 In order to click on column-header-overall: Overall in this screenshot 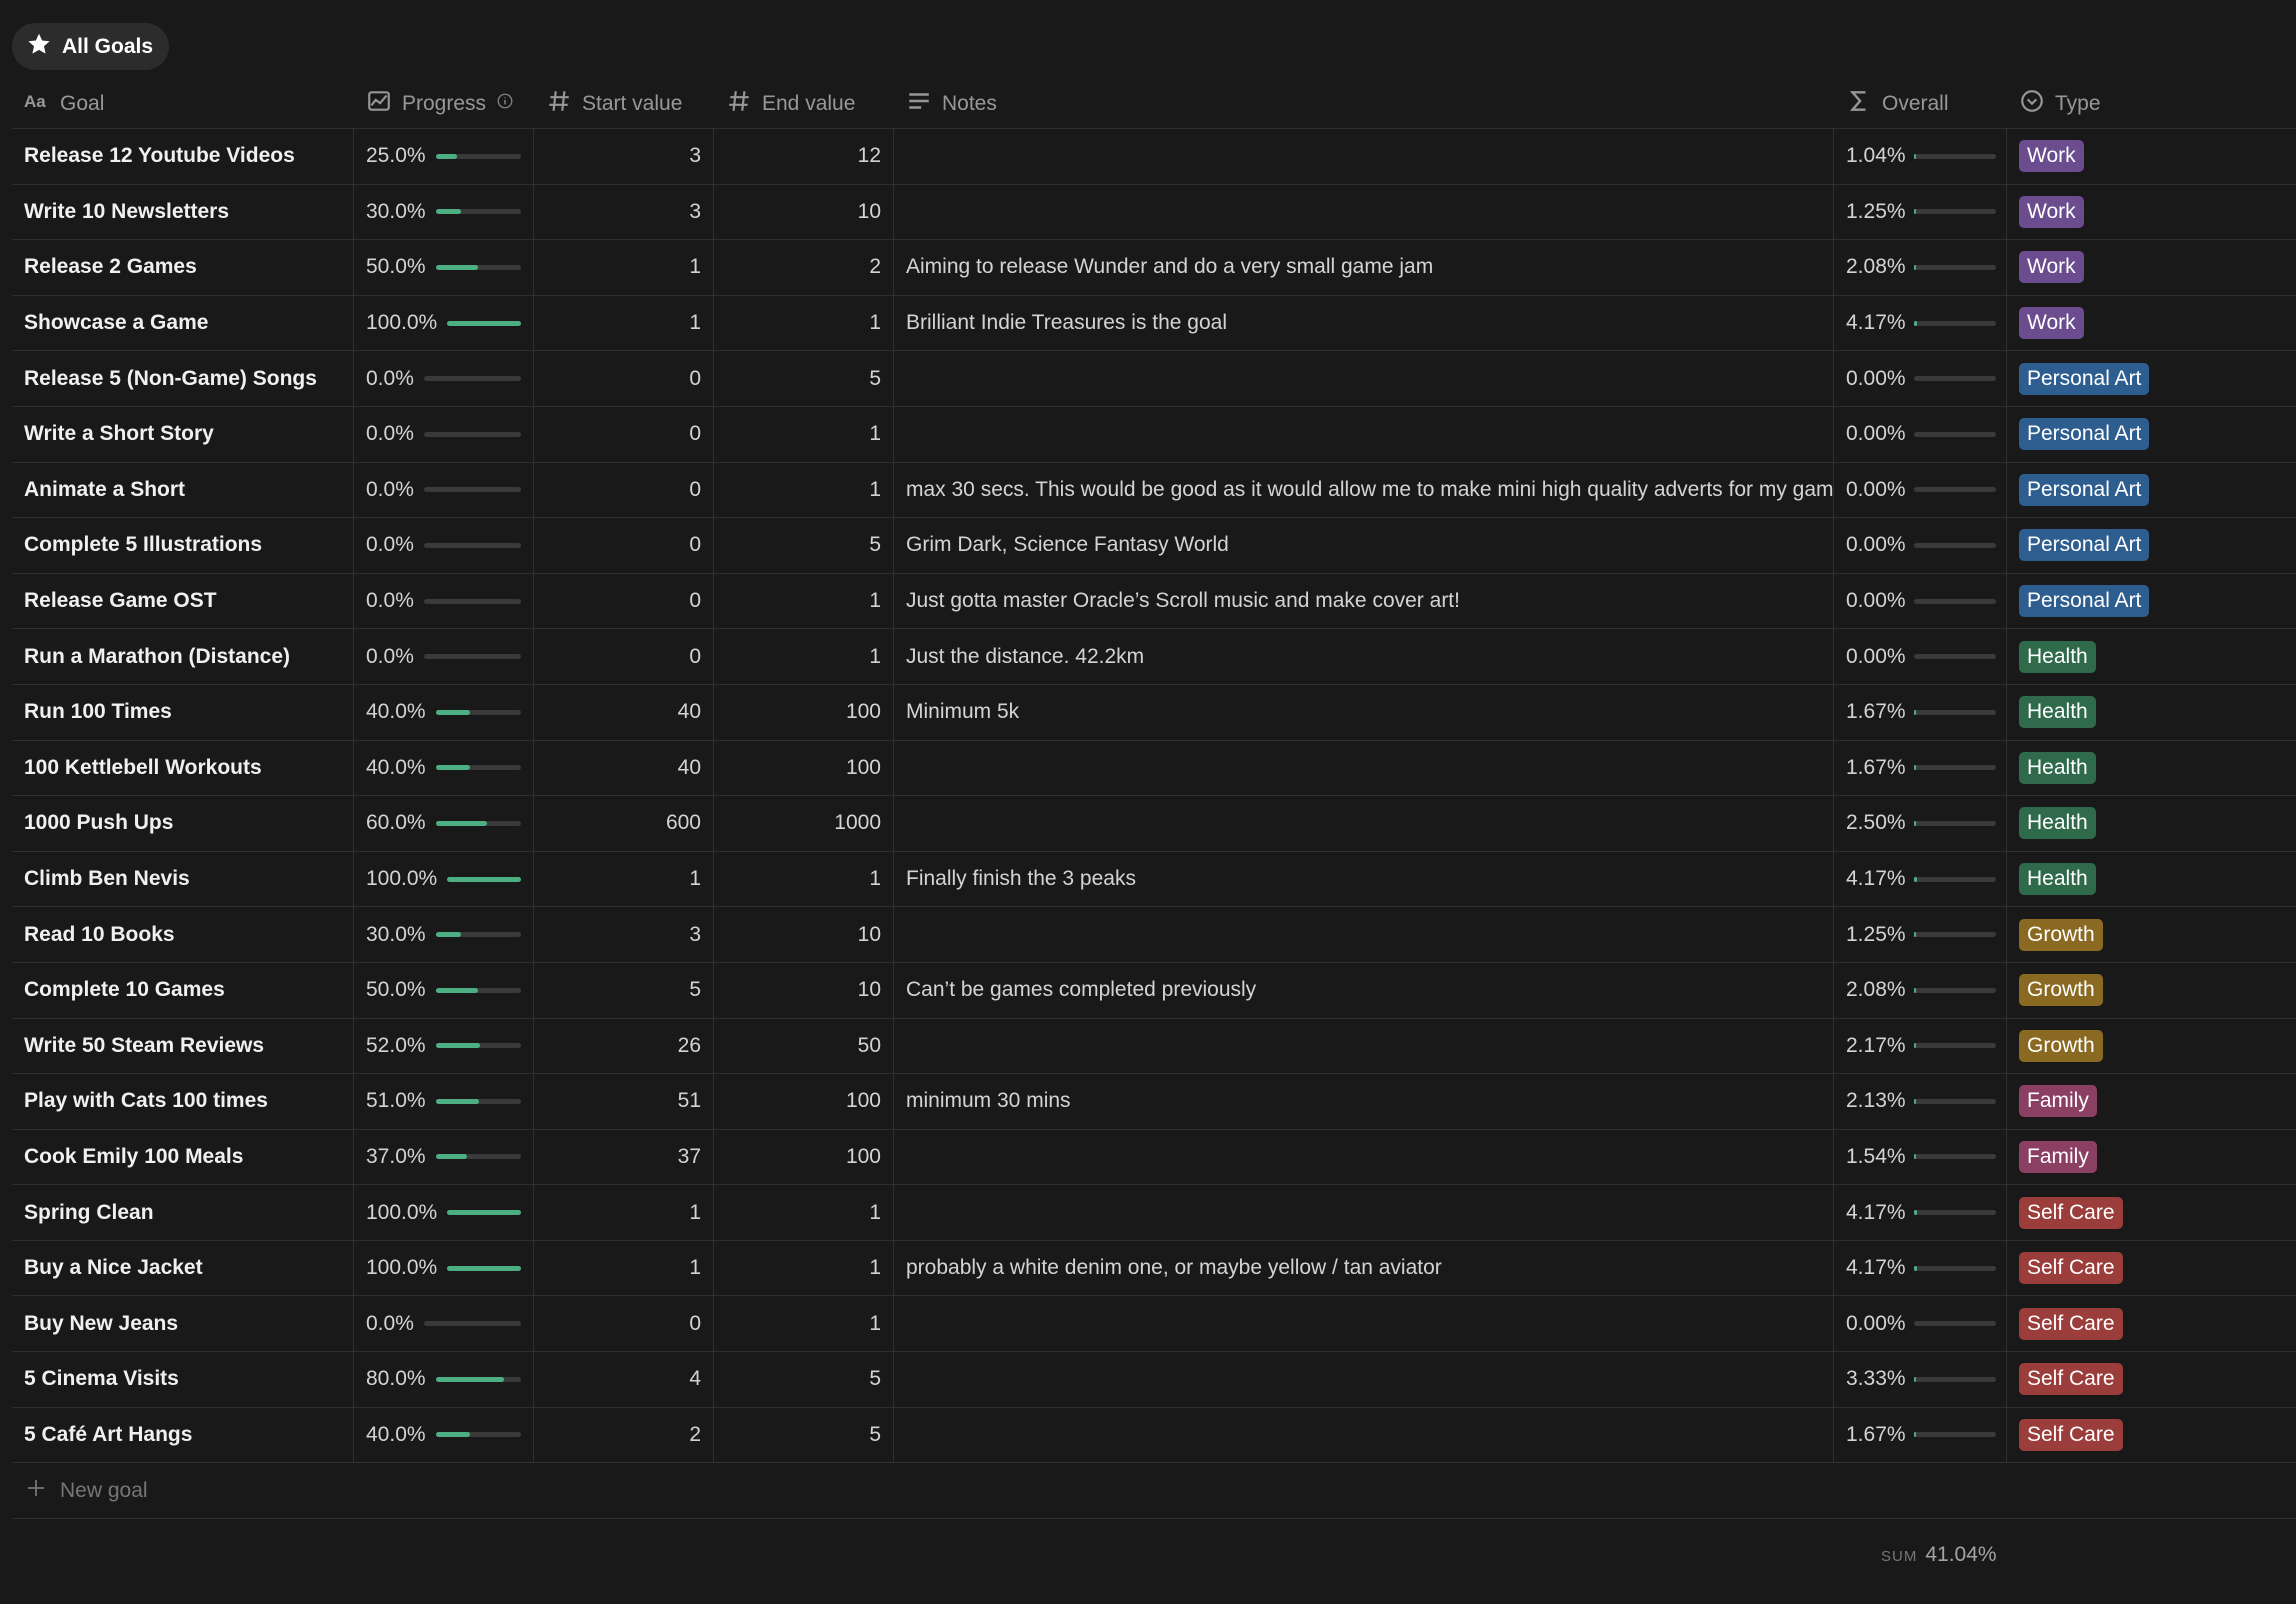, I will do `click(1920, 103)`.